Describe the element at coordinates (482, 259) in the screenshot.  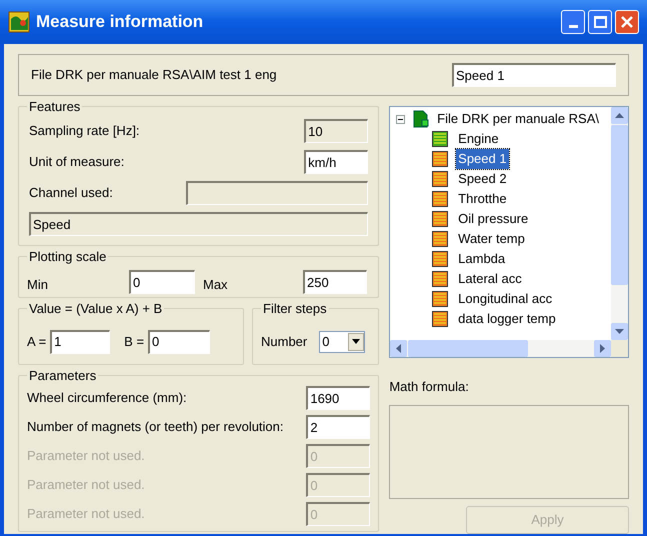
I see `tree-item: Lambda` at that location.